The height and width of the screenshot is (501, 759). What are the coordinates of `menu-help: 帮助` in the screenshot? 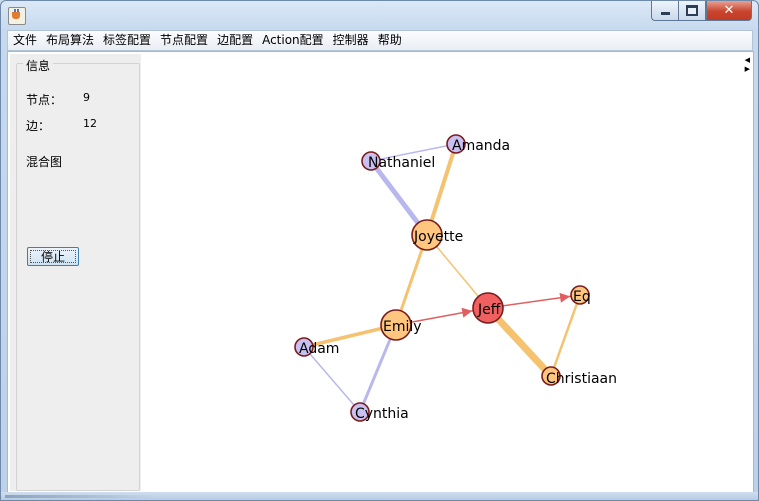 It's located at (389, 40).